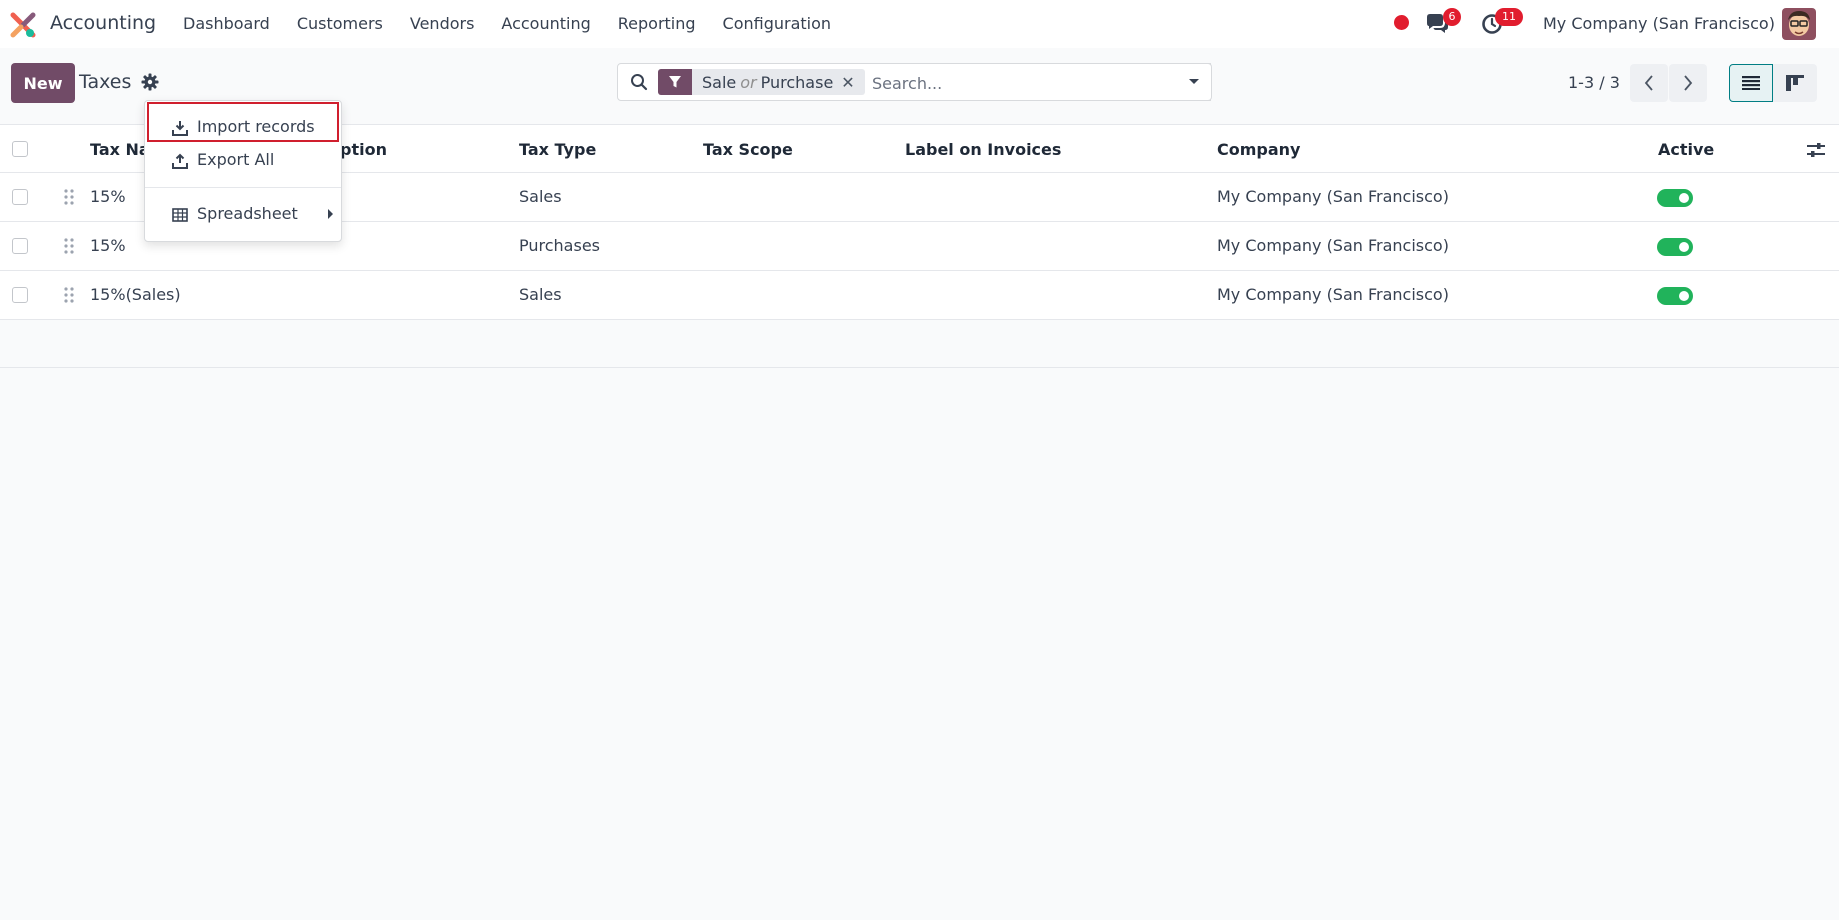  Describe the element at coordinates (236, 159) in the screenshot. I see `export-all-label: Export All` at that location.